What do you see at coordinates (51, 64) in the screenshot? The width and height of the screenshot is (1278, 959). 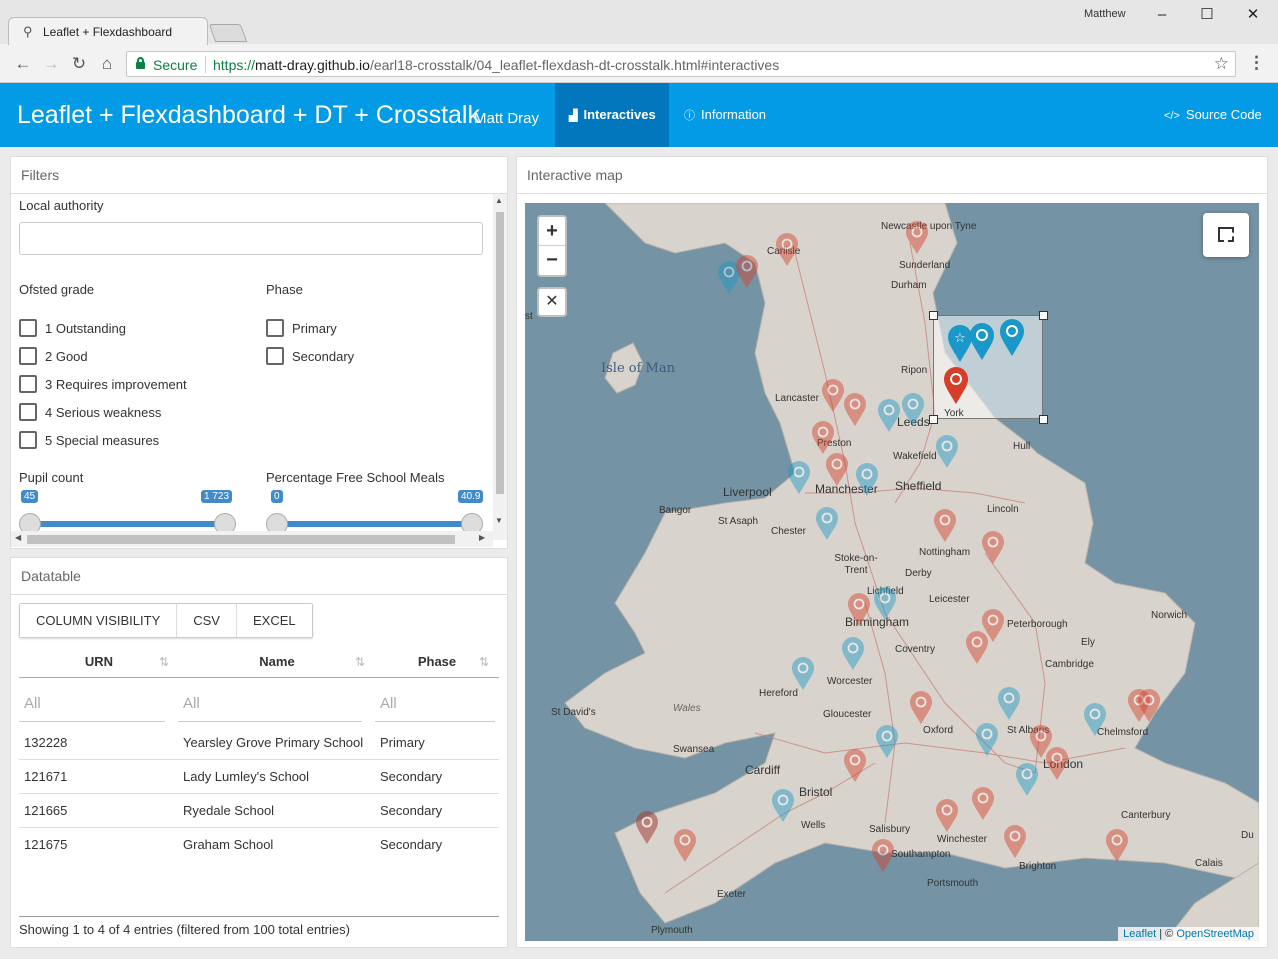 I see `forward-arrow-icon: →` at bounding box center [51, 64].